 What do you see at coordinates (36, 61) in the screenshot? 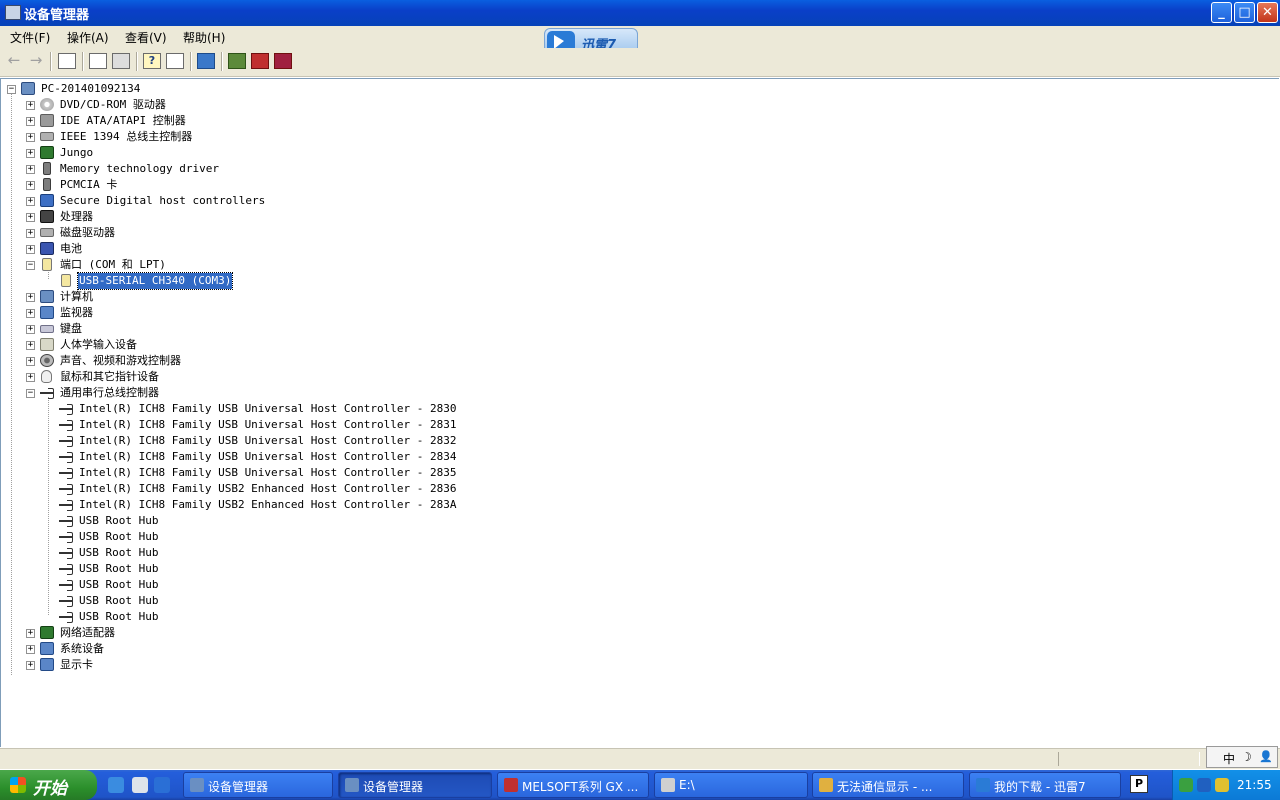
I see `forward-icon: →` at bounding box center [36, 61].